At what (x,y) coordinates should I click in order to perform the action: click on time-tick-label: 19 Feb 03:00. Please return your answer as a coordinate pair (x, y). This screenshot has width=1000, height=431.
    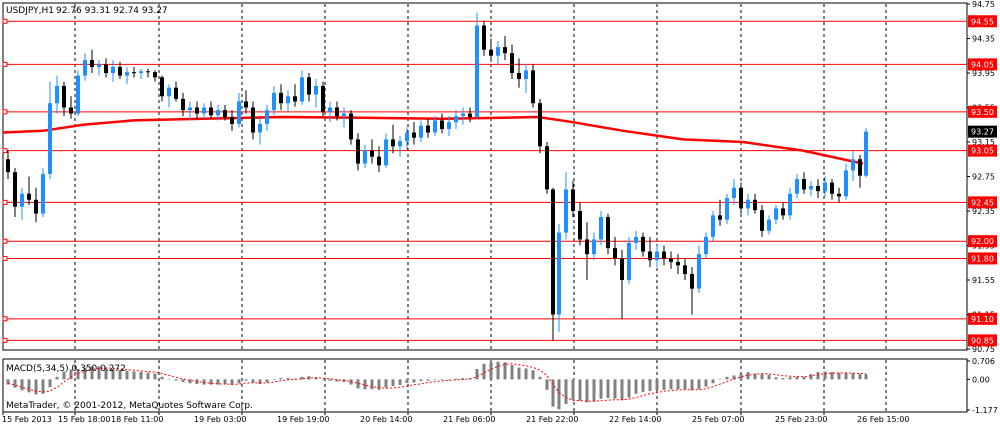
    Looking at the image, I should click on (220, 419).